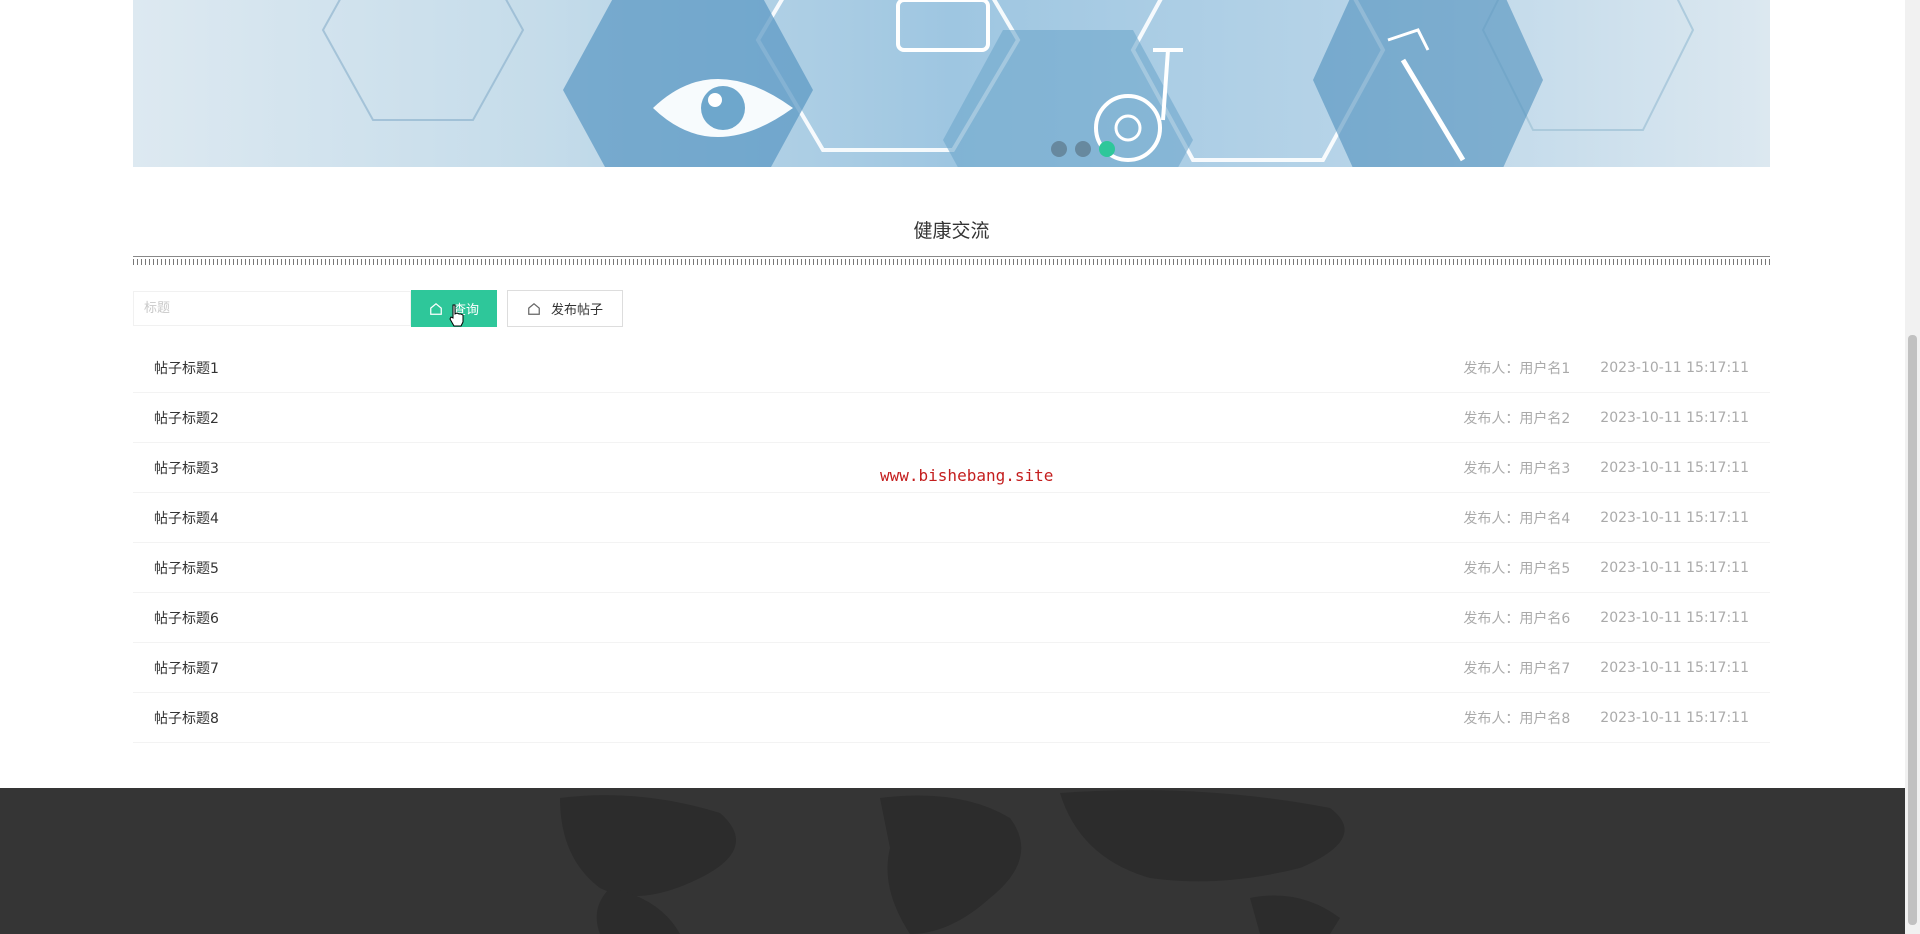  I want to click on post-row: 帖子标题2 发布人：用户名2 2023-10-11 15:17:11, so click(951, 418).